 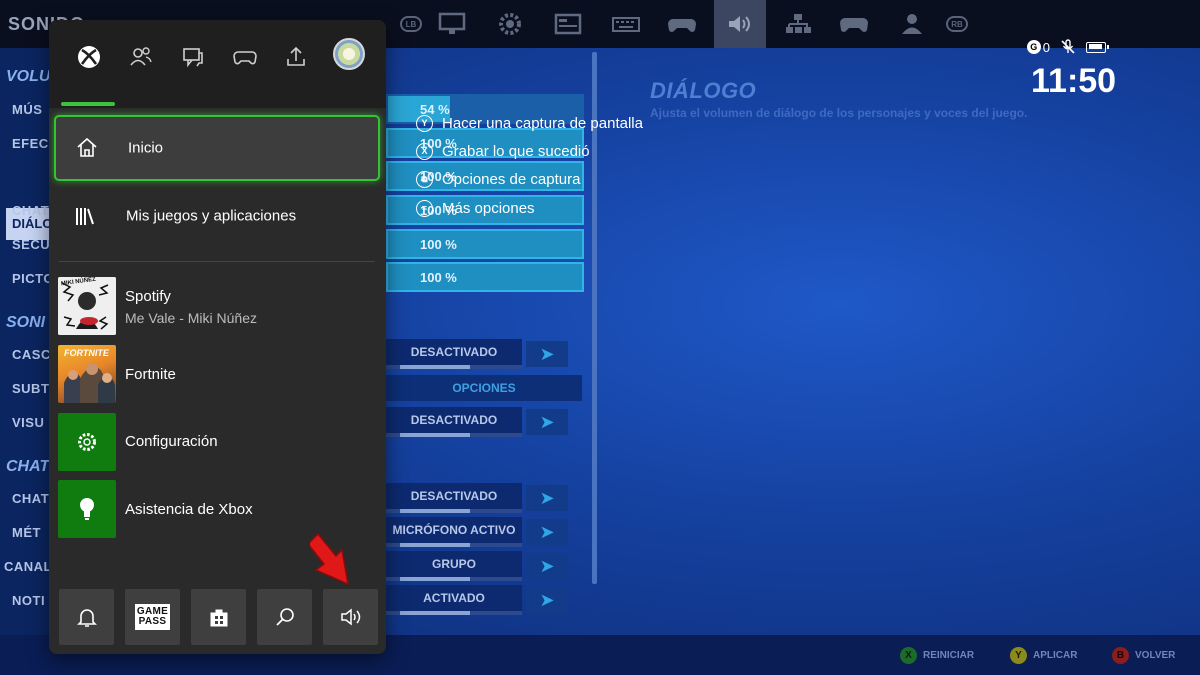 I want to click on fortnite-tile: FORTNITE, so click(x=87, y=374).